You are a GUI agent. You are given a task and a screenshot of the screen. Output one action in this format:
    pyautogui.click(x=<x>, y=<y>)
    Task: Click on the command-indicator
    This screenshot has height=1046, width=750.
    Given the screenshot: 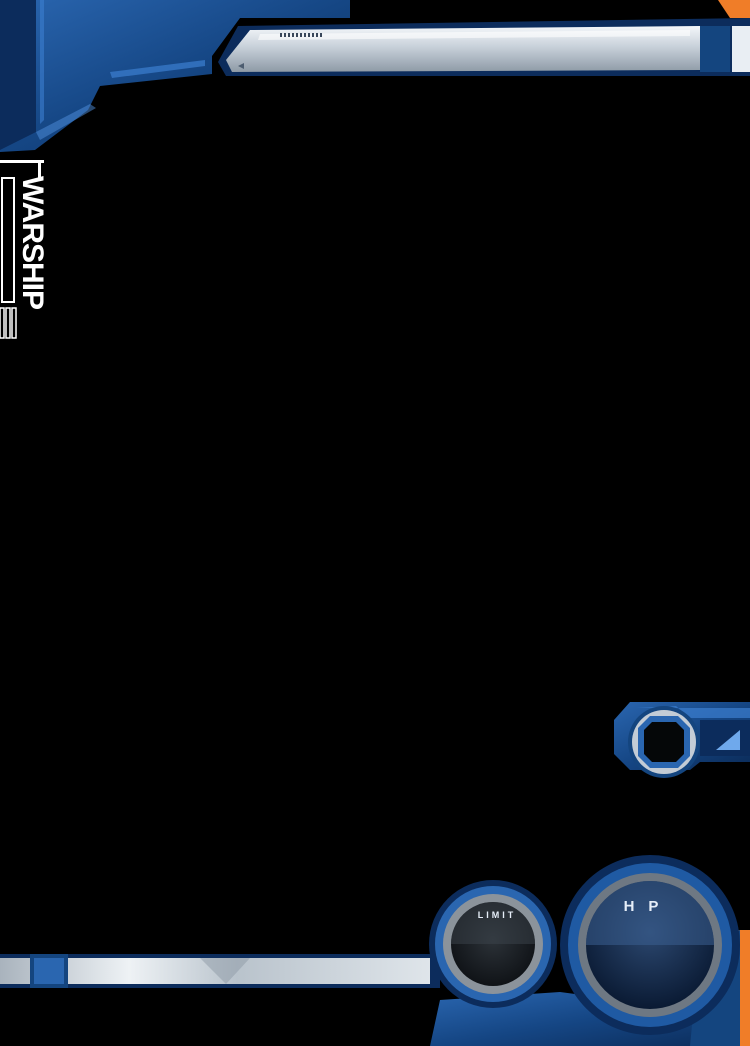 What is the action you would take?
    pyautogui.click(x=682, y=740)
    